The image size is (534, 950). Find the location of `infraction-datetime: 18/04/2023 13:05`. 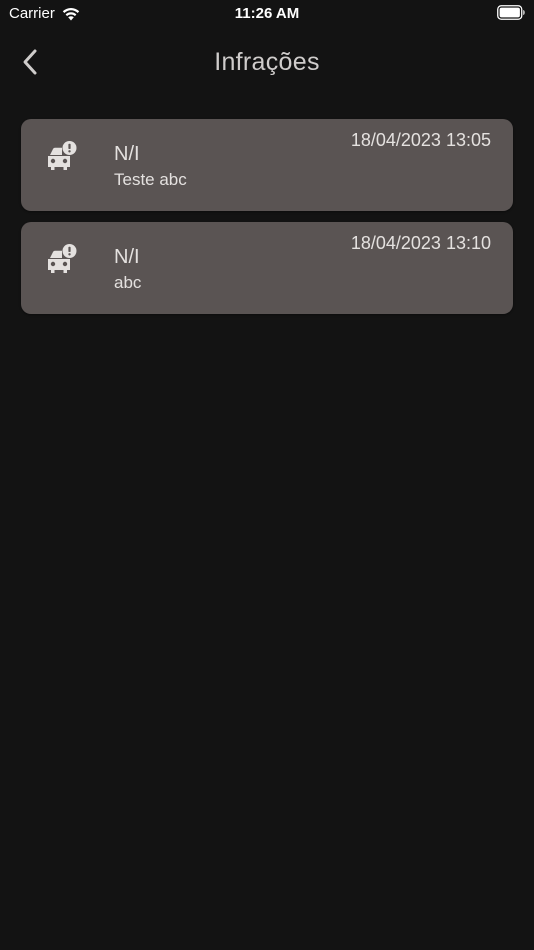

infraction-datetime: 18/04/2023 13:05 is located at coordinates (420, 140).